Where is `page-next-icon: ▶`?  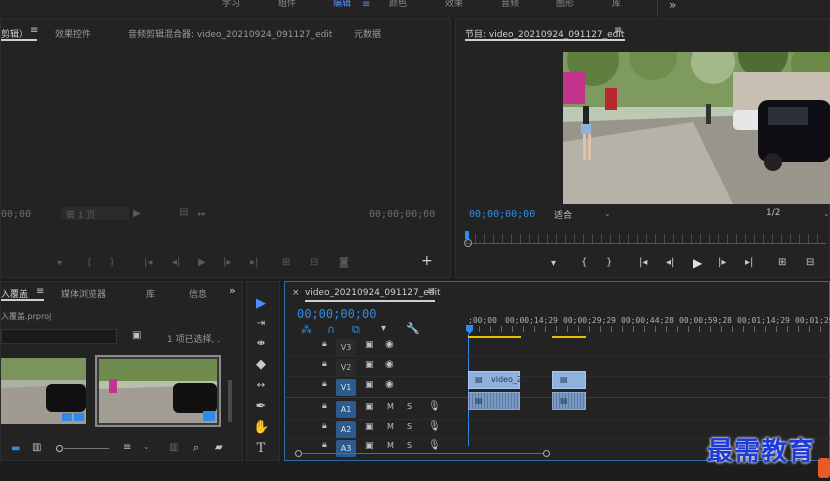
page-next-icon: ▶ is located at coordinates (137, 214).